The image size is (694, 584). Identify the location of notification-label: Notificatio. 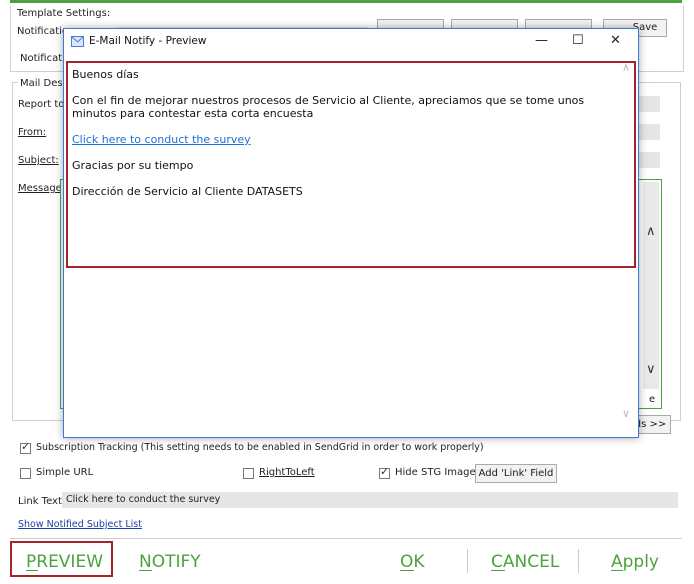
(43, 31).